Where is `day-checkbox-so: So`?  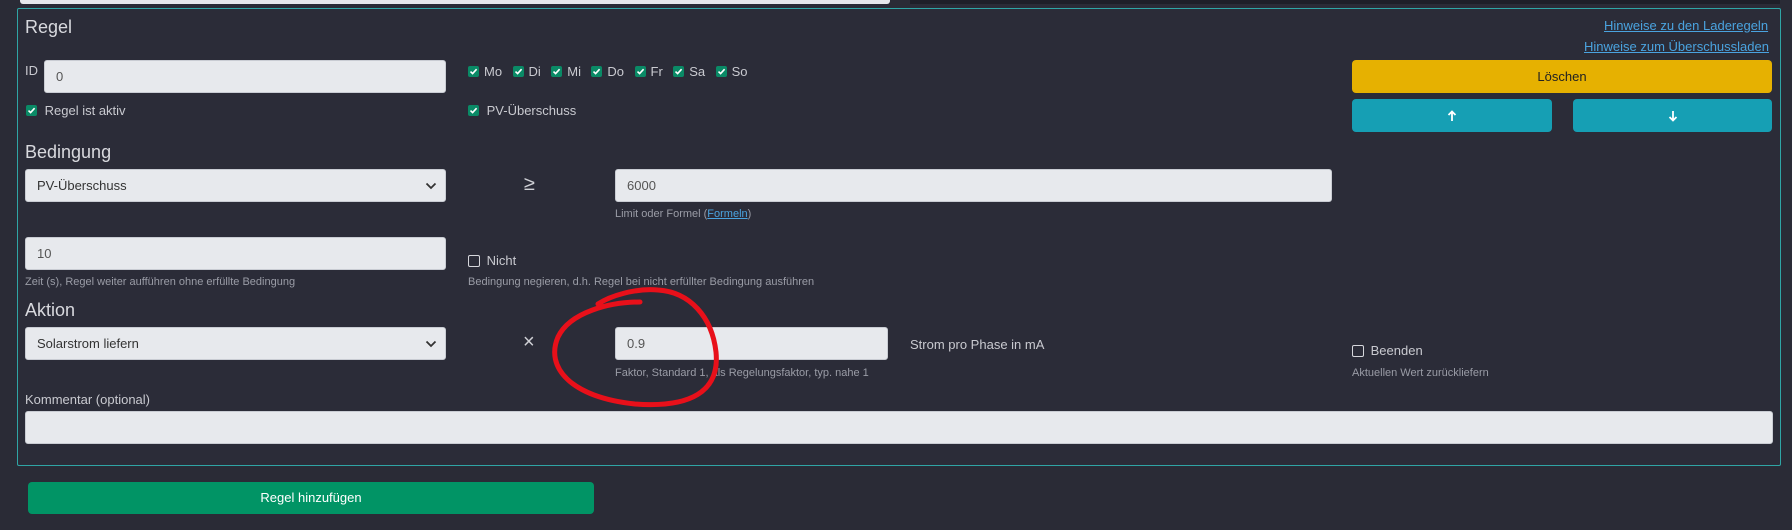 day-checkbox-so: So is located at coordinates (731, 71).